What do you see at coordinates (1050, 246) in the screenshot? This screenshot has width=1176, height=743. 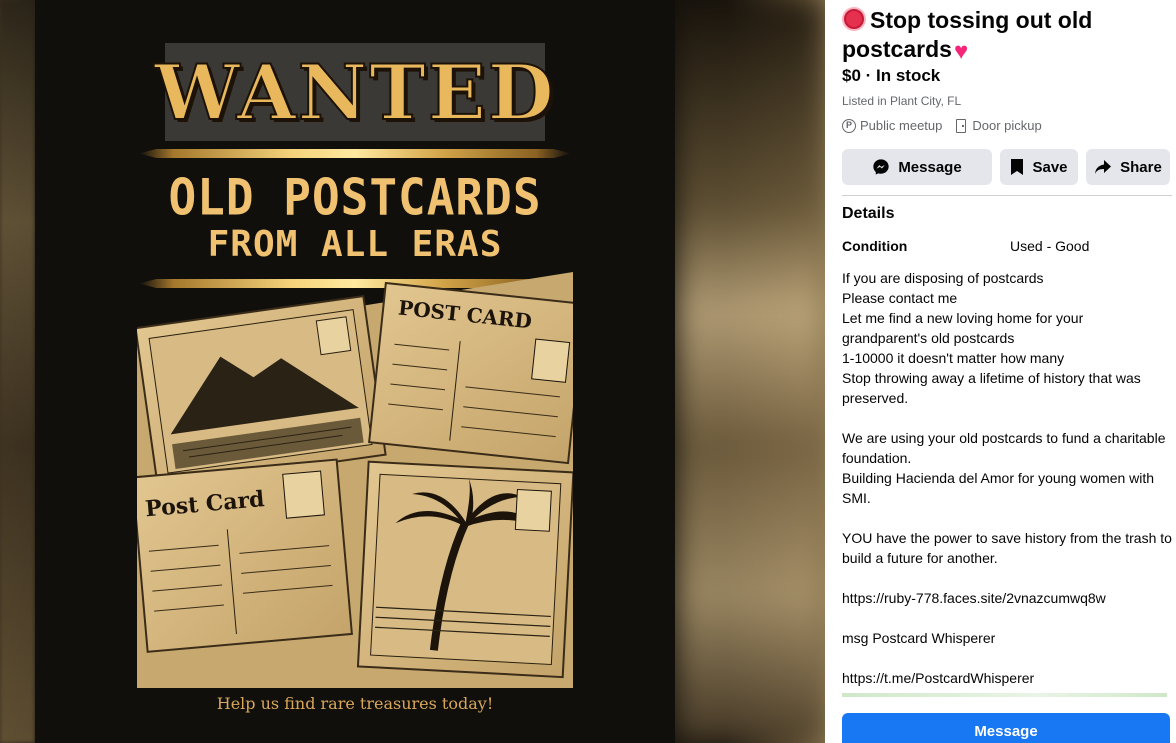 I see `condition-value: Used - Good` at bounding box center [1050, 246].